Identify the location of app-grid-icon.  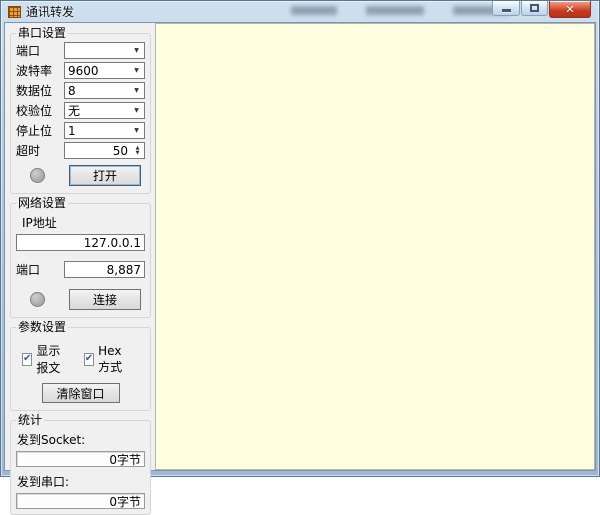
(14, 11).